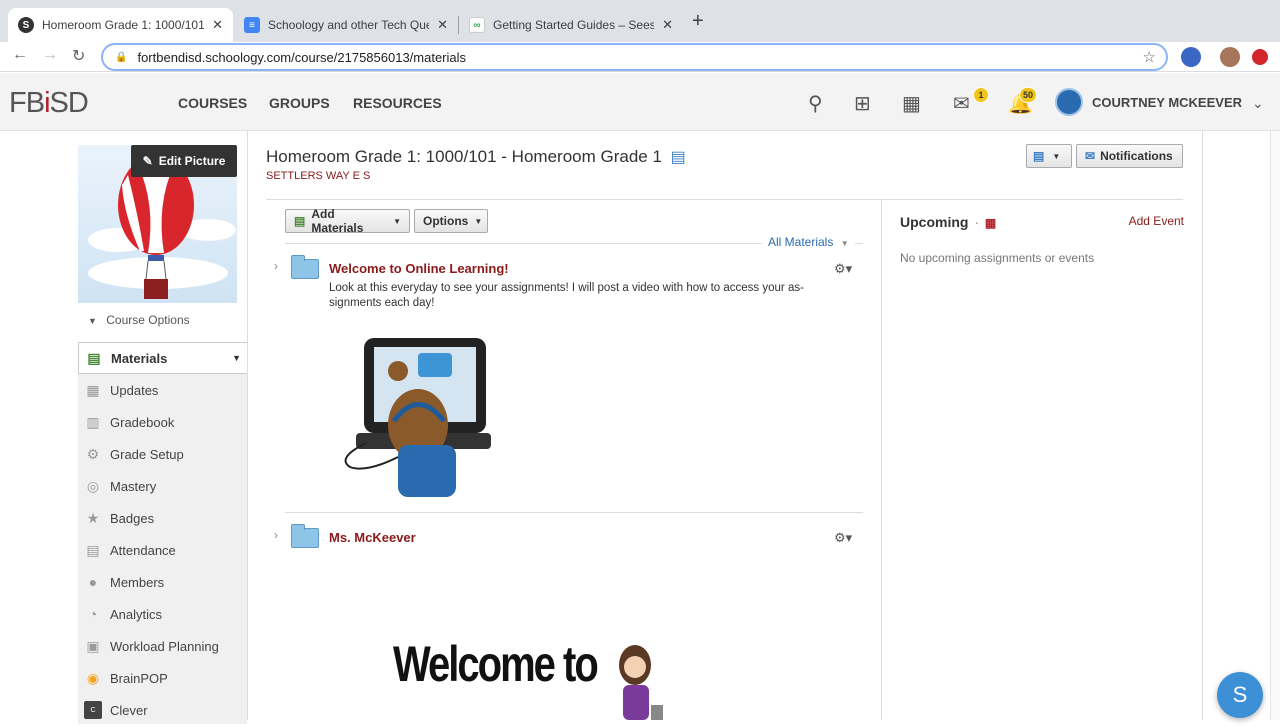  Describe the element at coordinates (1167, 102) in the screenshot. I see `user-name: COURTNEY MCKEEVER` at that location.